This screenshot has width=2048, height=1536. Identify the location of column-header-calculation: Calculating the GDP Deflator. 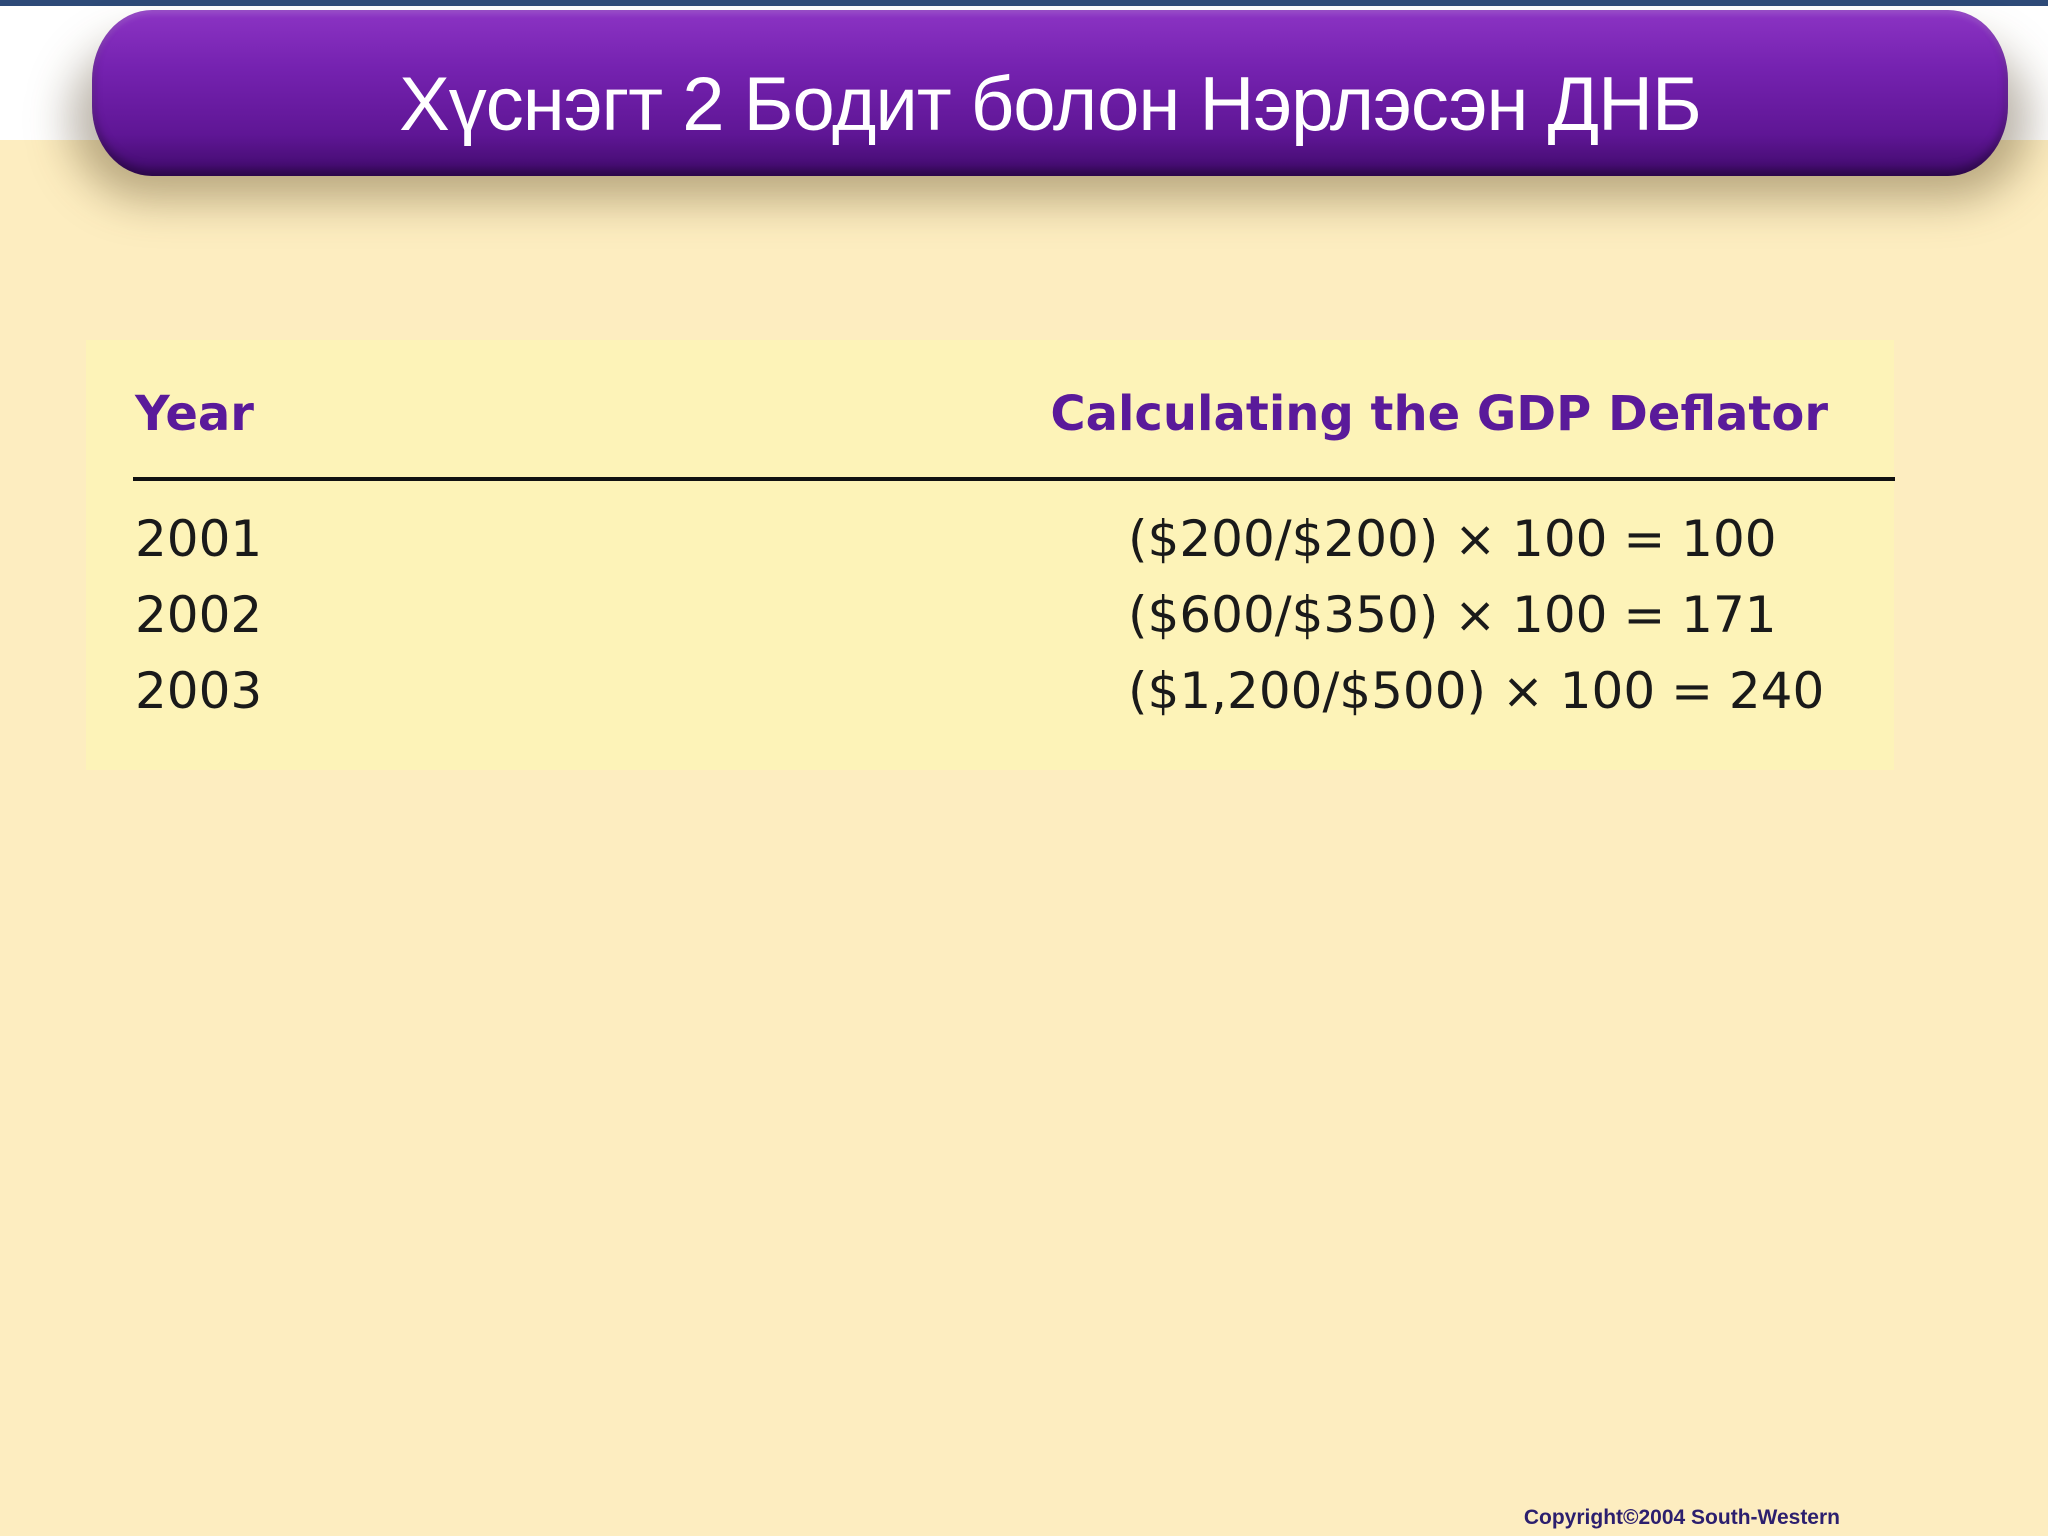
(1439, 414).